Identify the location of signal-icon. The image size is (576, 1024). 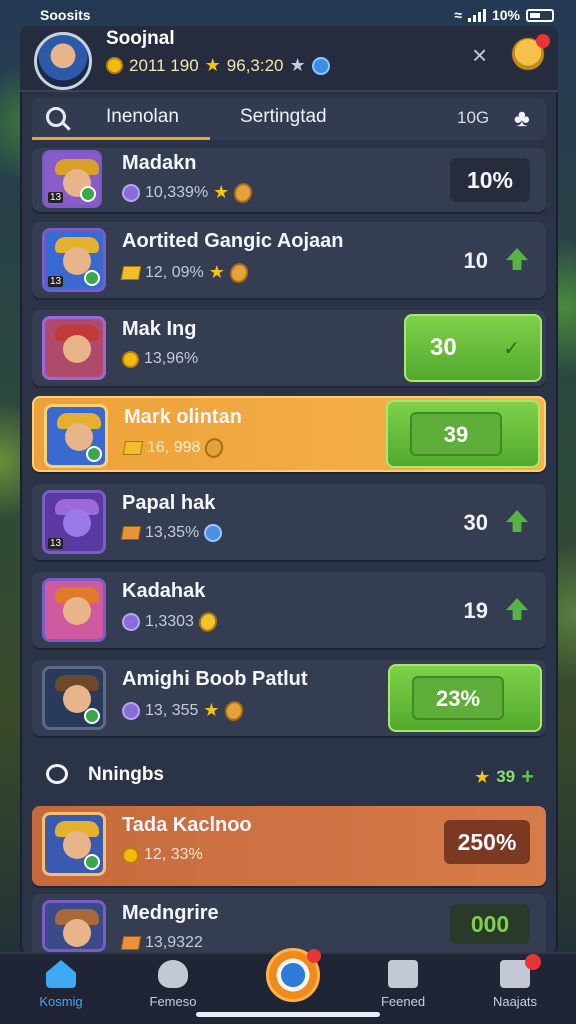
(476, 15).